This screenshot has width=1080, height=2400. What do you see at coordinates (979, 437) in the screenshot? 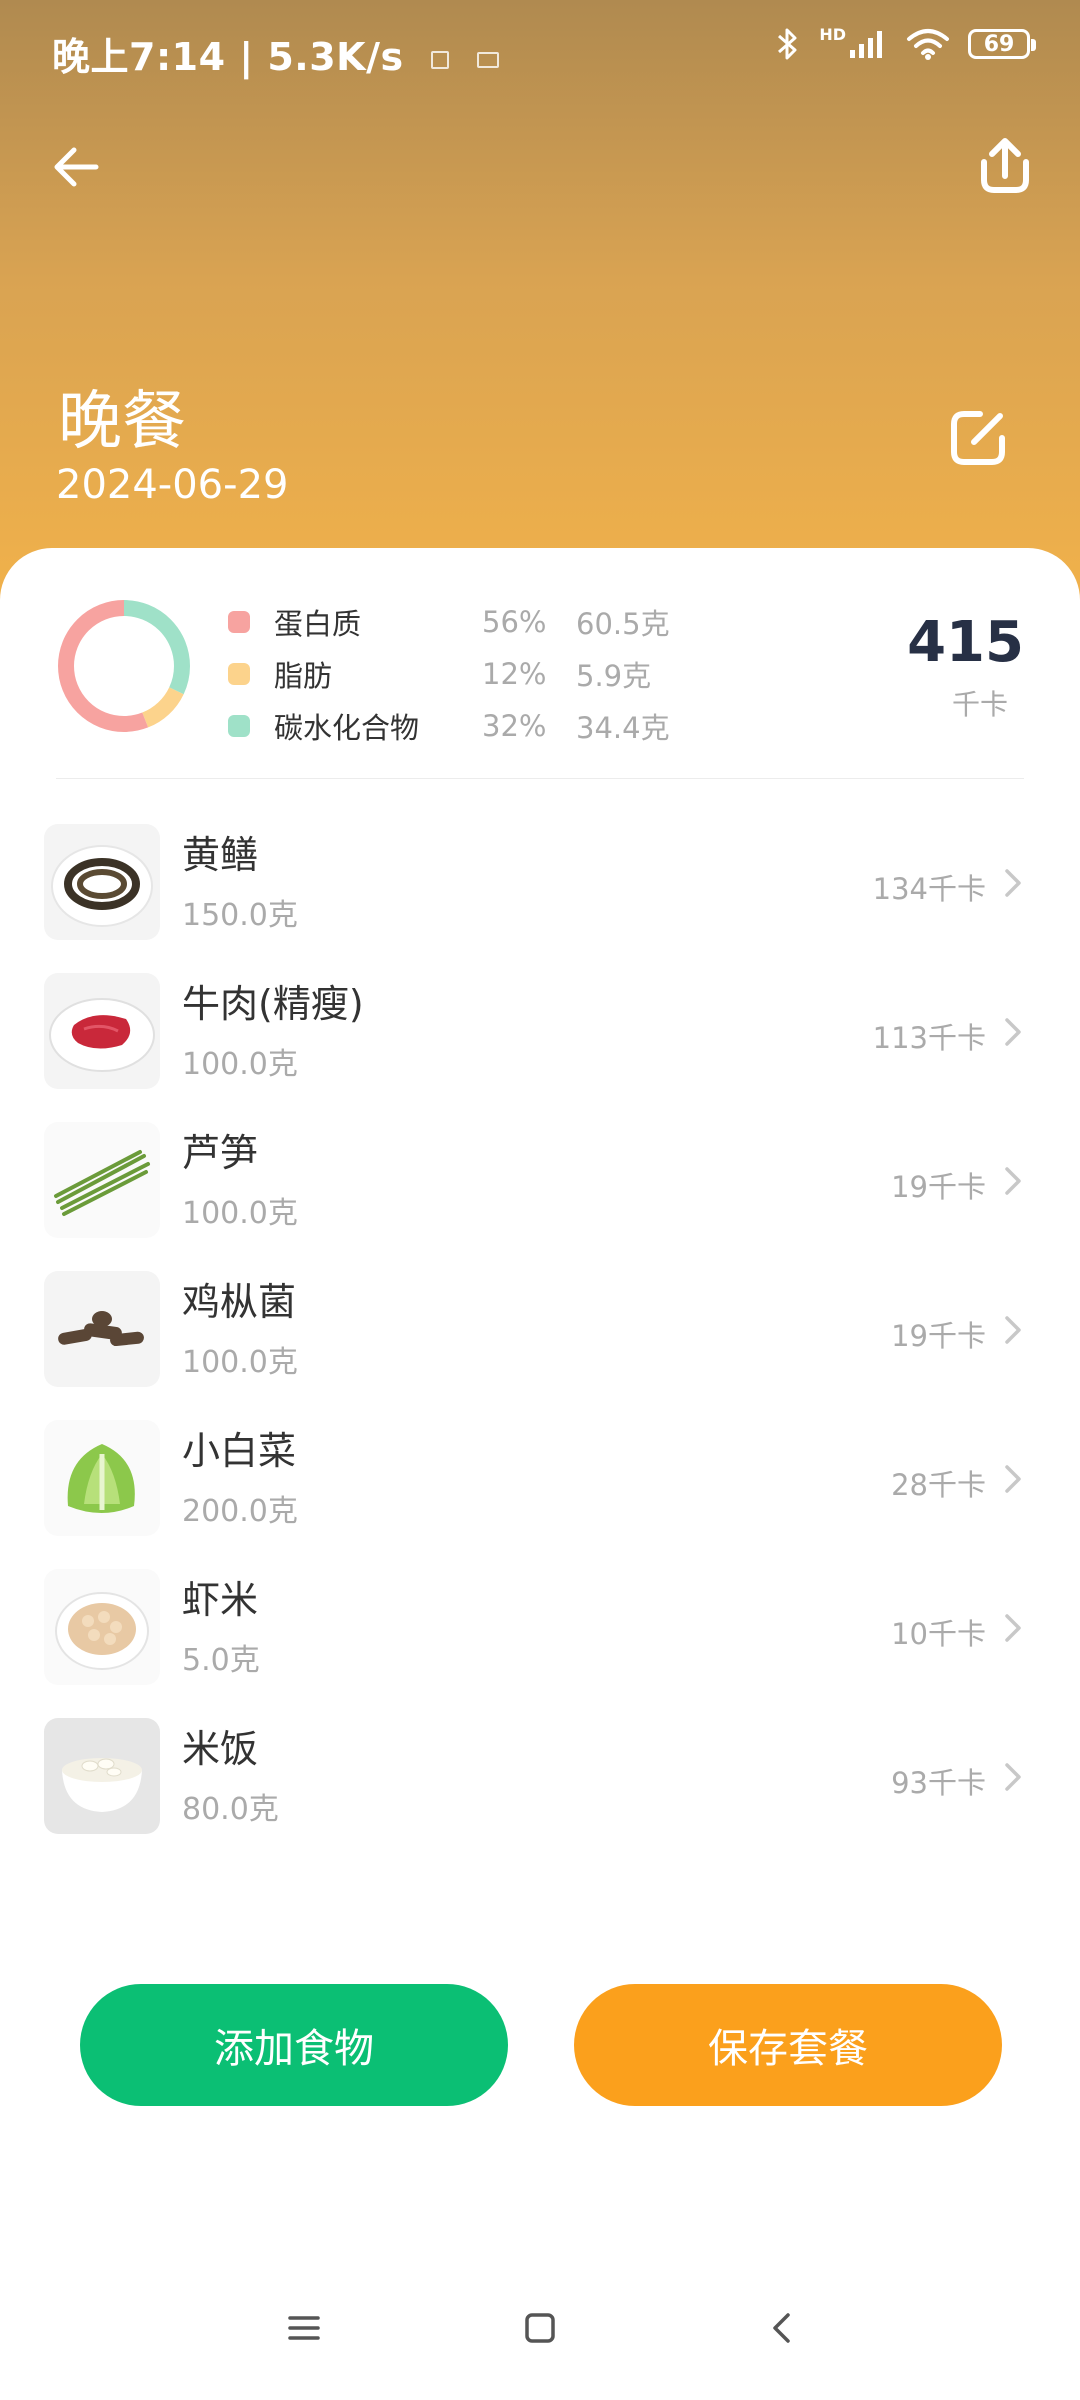
I see `edit-icon` at bounding box center [979, 437].